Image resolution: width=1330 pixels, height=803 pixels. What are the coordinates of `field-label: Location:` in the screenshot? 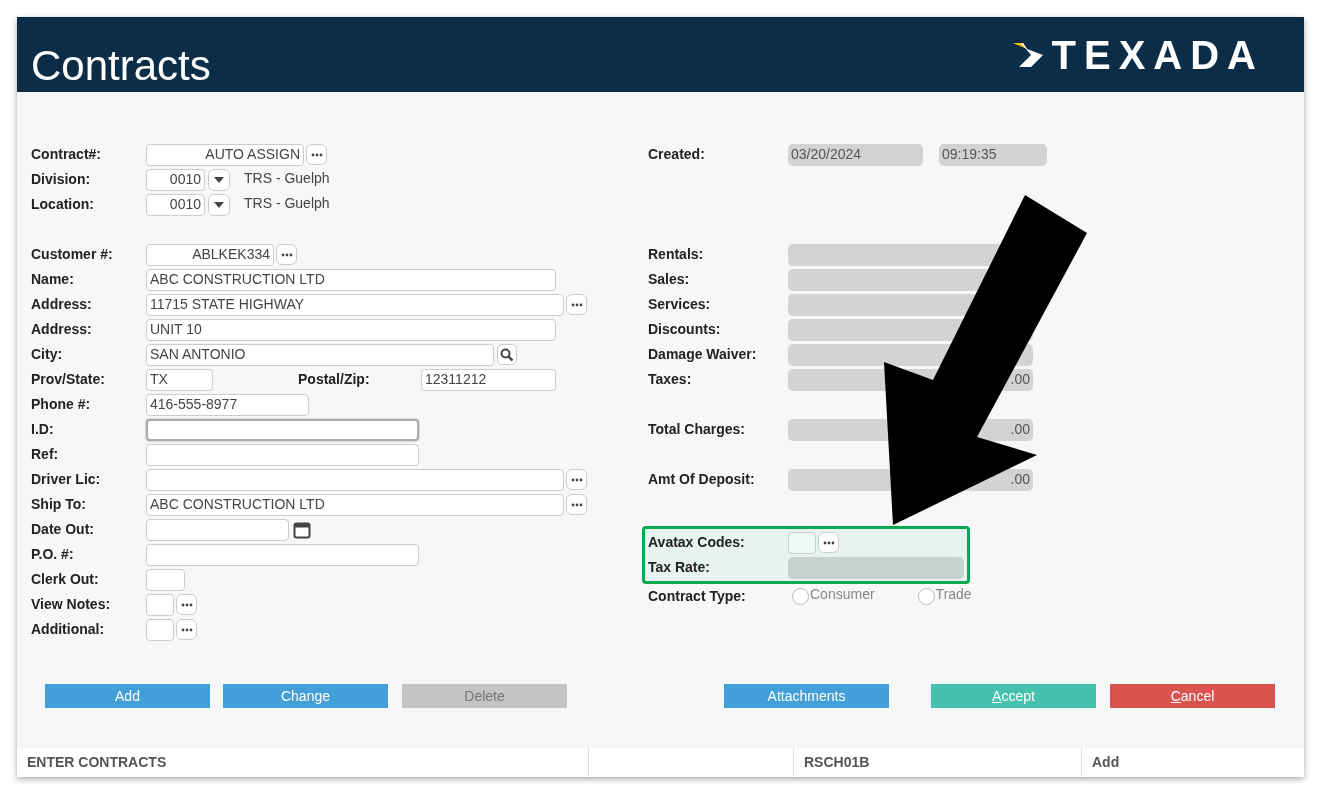 It's located at (63, 204).